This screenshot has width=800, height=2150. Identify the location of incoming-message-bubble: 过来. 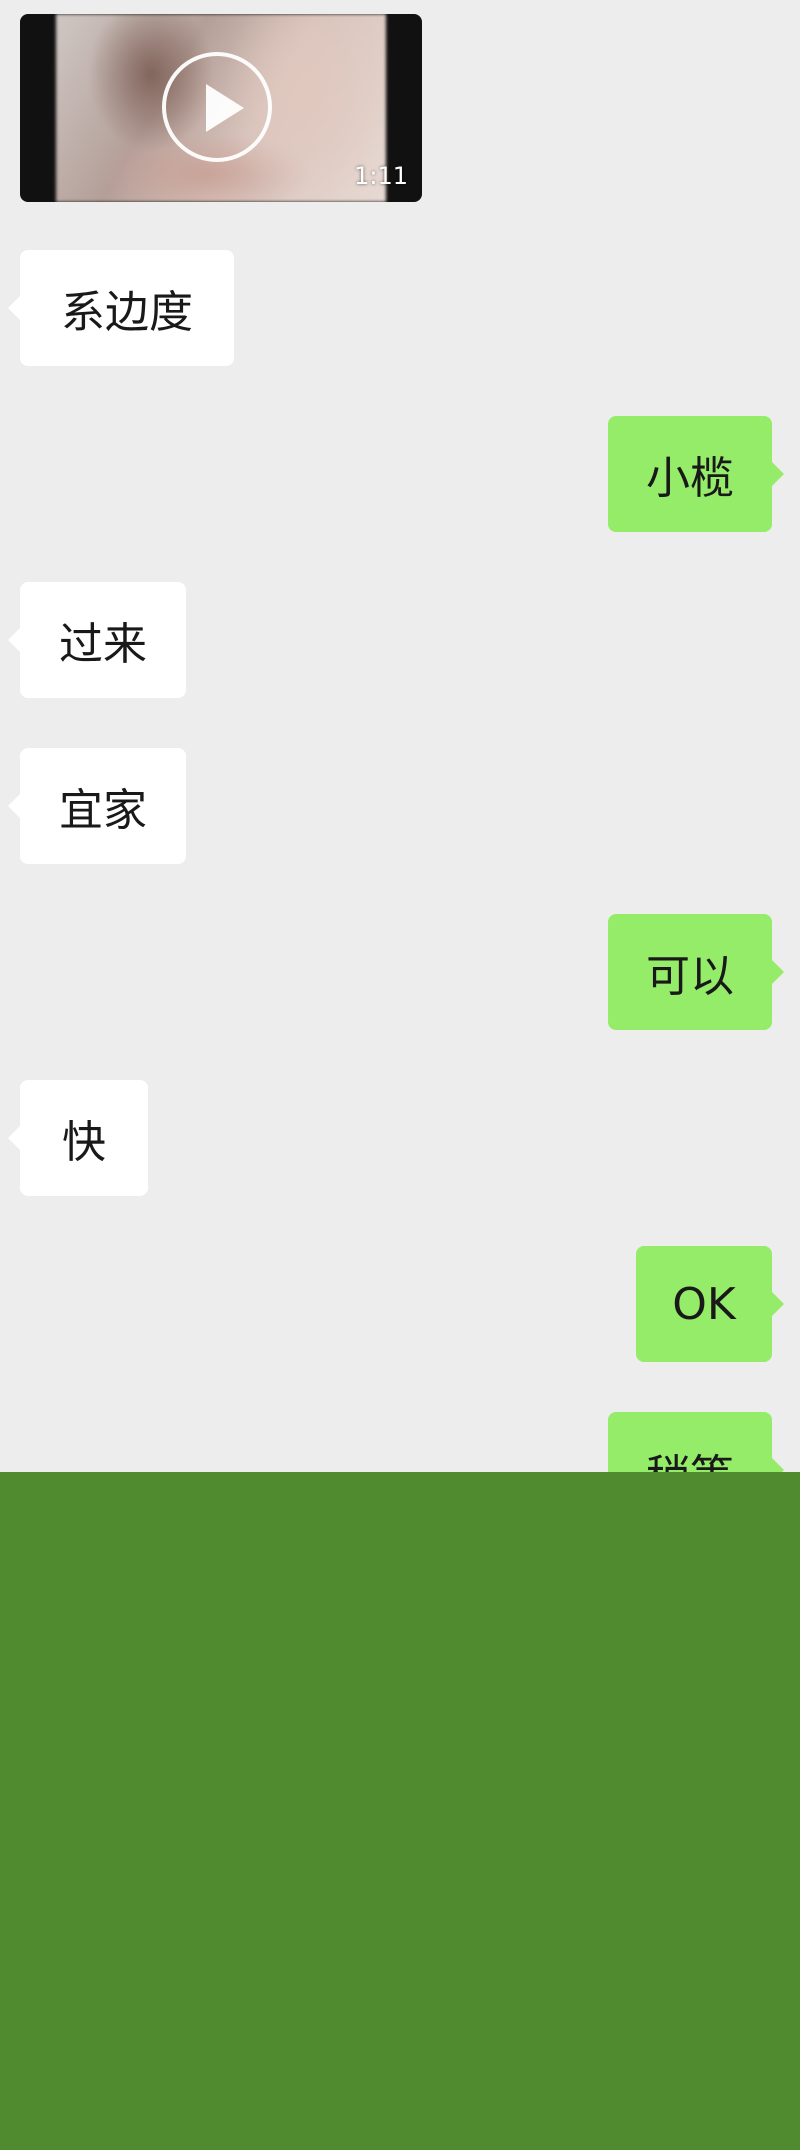
(97, 640).